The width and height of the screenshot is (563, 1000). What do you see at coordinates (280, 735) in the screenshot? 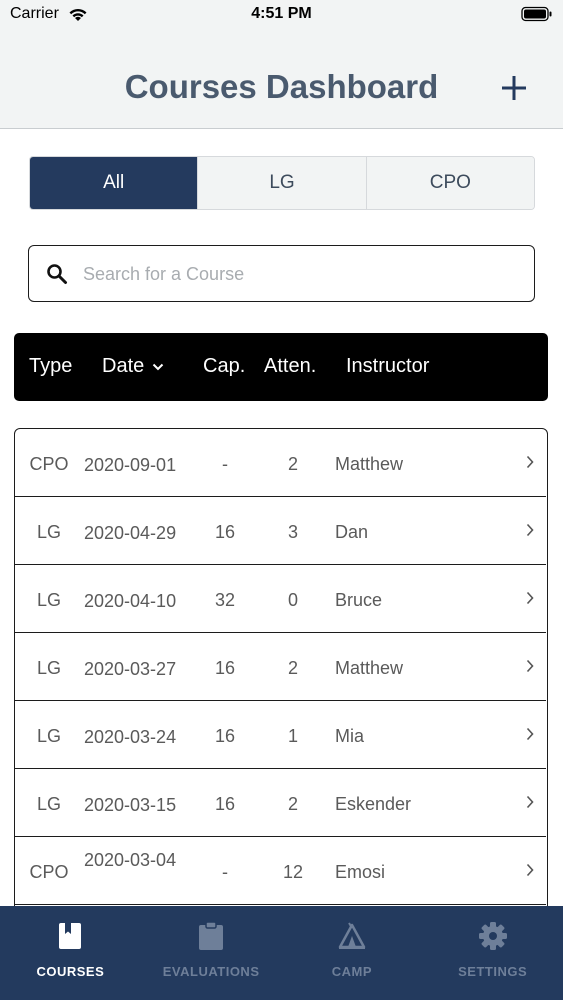
I see `table-row: LG 2020-03-24 16 1 Mia` at bounding box center [280, 735].